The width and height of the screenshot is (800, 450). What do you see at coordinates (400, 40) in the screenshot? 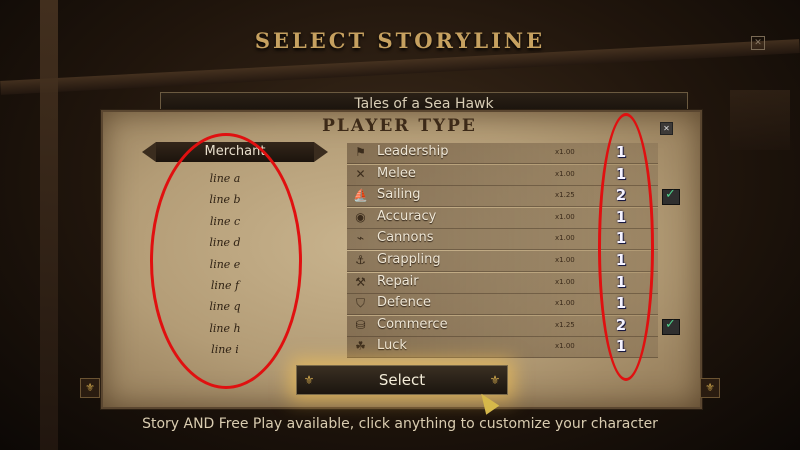
I see `screen-title: SELECT STORYLINE` at bounding box center [400, 40].